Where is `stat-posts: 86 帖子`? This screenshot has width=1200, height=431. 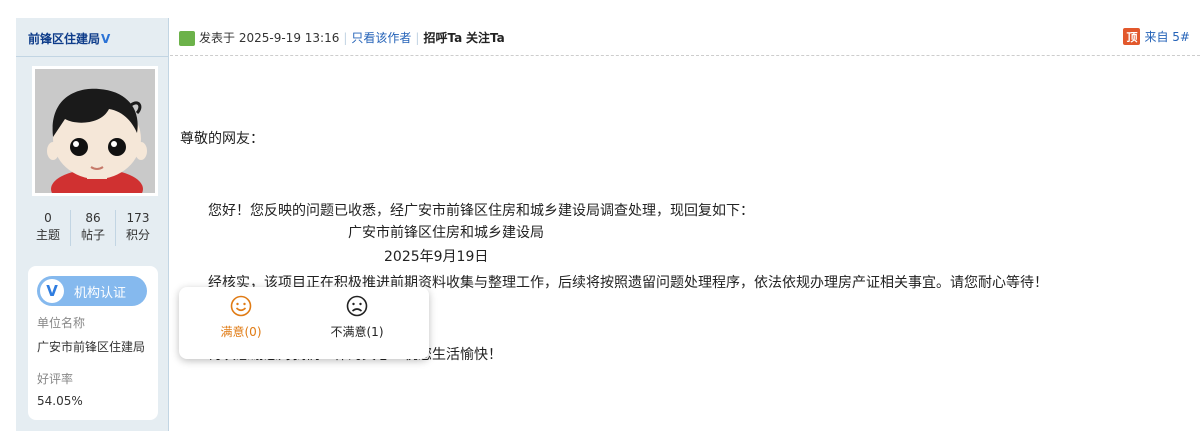
stat-posts: 86 帖子 is located at coordinates (92, 228).